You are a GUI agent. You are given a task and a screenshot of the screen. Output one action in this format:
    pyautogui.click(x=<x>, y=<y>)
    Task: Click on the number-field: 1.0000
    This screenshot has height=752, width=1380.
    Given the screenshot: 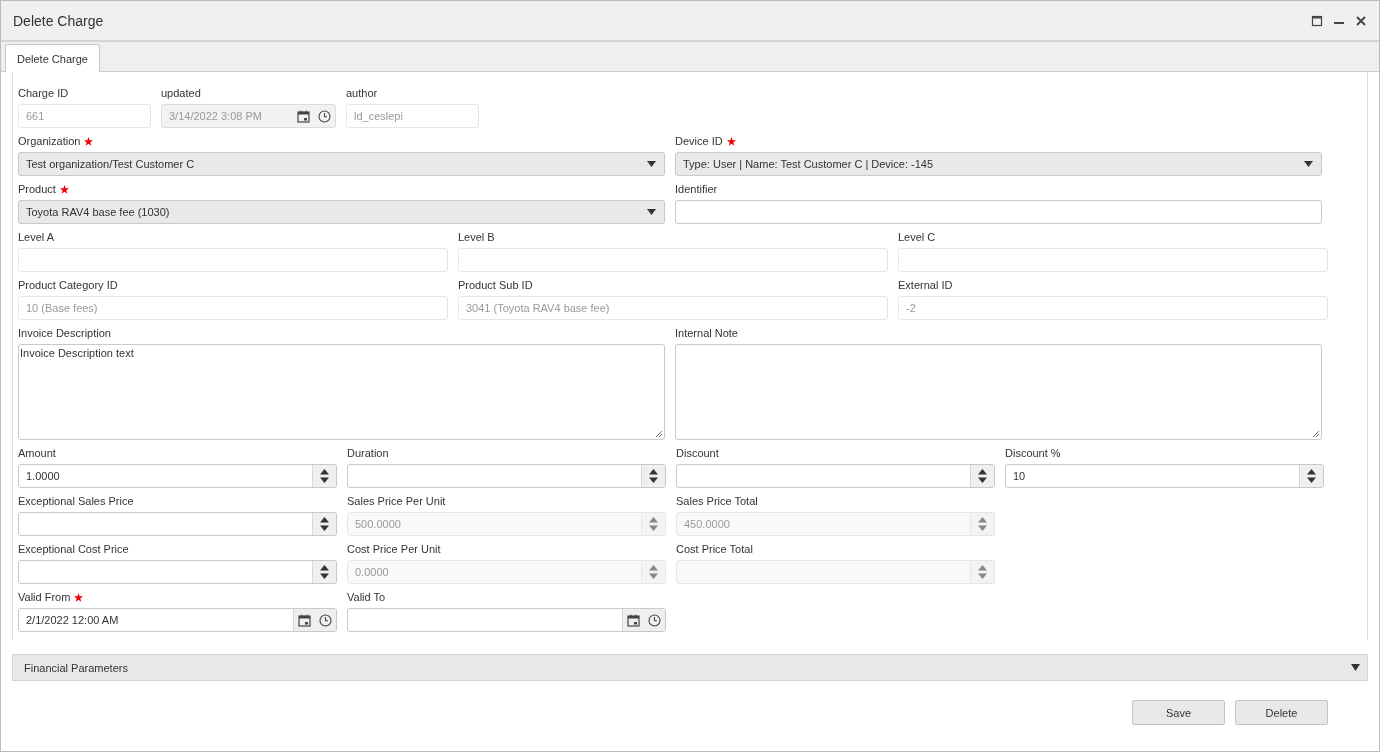 What is the action you would take?
    pyautogui.click(x=177, y=476)
    